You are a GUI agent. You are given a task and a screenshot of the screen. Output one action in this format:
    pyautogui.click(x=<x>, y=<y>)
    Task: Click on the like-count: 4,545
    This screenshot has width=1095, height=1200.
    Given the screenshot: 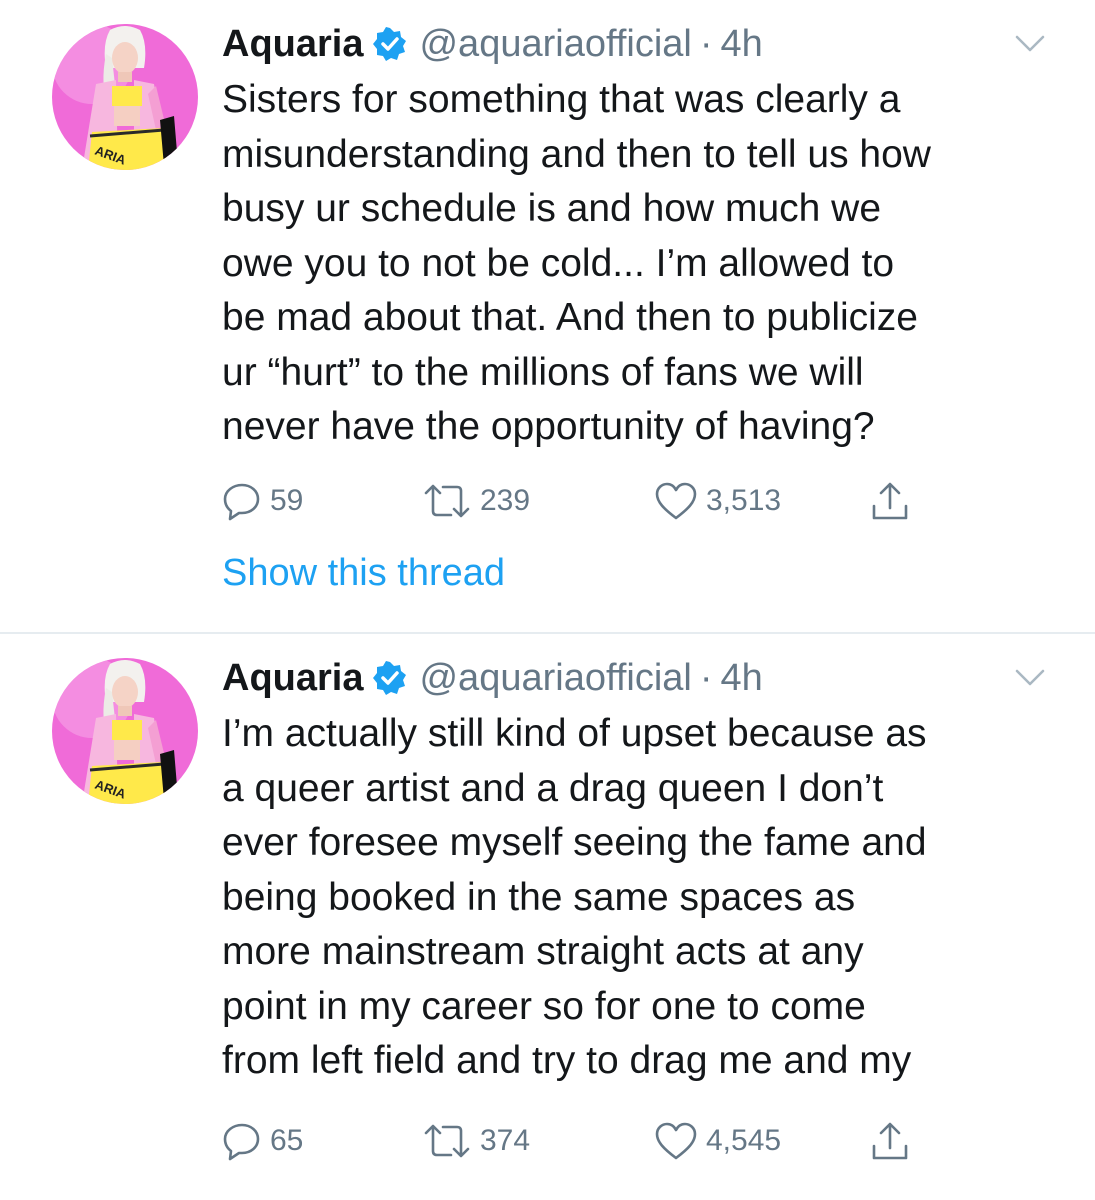 What is the action you would take?
    pyautogui.click(x=744, y=1140)
    